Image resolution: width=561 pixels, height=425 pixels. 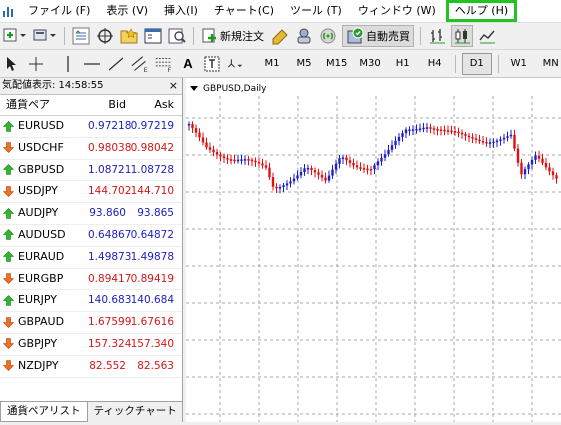 What do you see at coordinates (476, 63) in the screenshot?
I see `timeframe-d1-button: D1` at bounding box center [476, 63].